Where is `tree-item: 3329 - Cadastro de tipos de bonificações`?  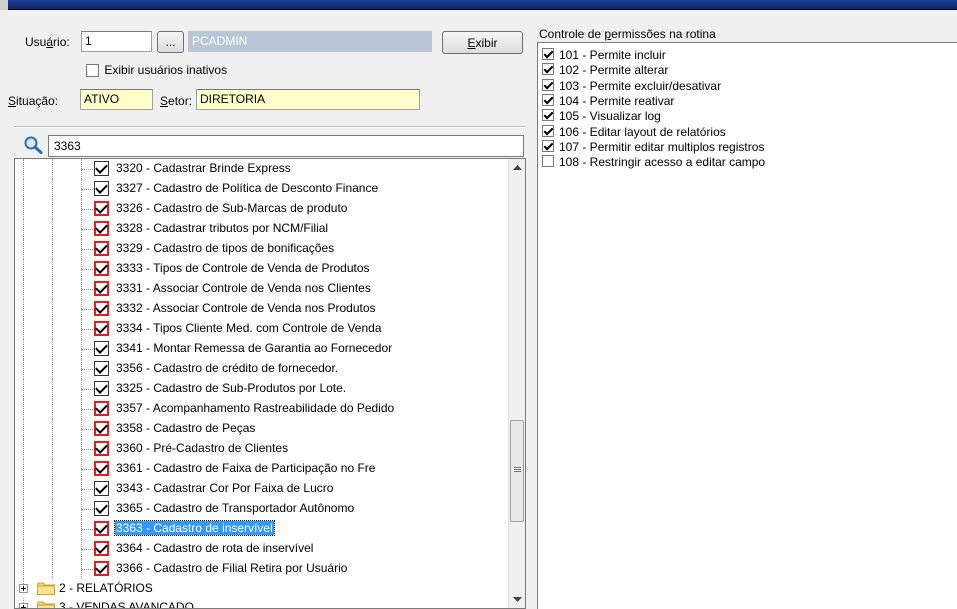 tree-item: 3329 - Cadastro de tipos de bonificações is located at coordinates (262, 249).